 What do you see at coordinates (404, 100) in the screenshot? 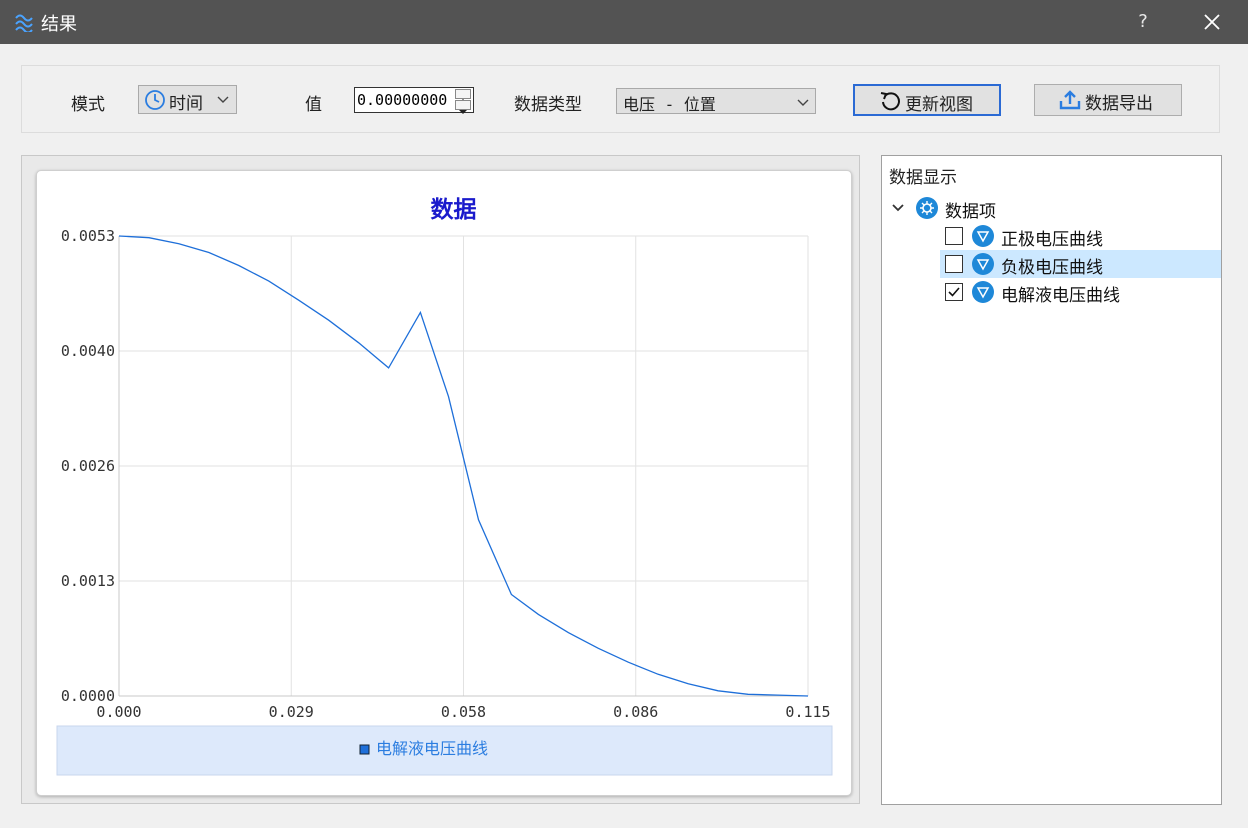
I see `value-input` at bounding box center [404, 100].